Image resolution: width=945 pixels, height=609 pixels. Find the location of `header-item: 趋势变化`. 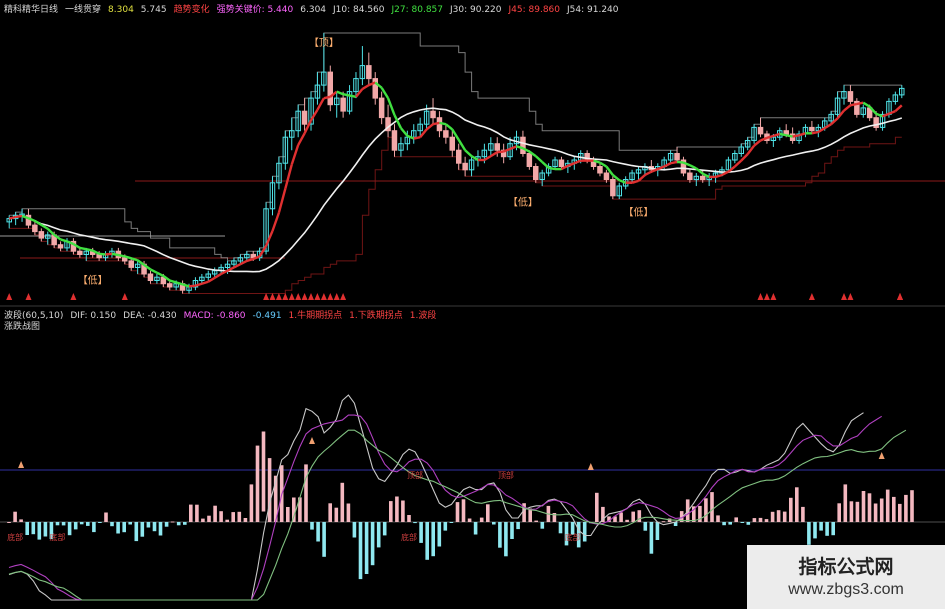

header-item: 趋势变化 is located at coordinates (191, 10).